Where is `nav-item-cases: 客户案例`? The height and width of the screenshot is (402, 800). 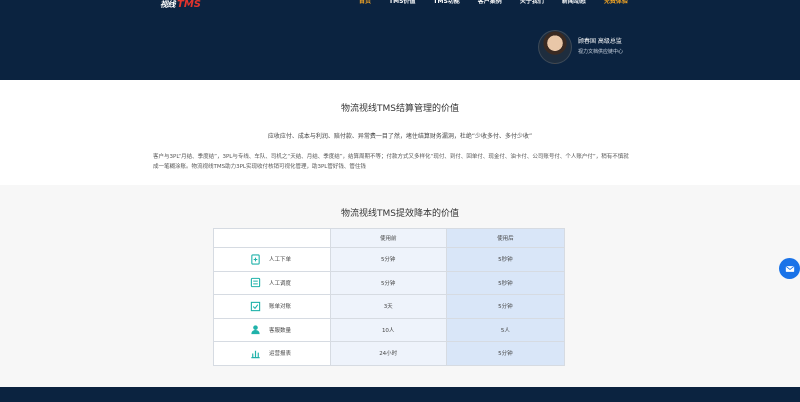 nav-item-cases: 客户案例 is located at coordinates (490, 4).